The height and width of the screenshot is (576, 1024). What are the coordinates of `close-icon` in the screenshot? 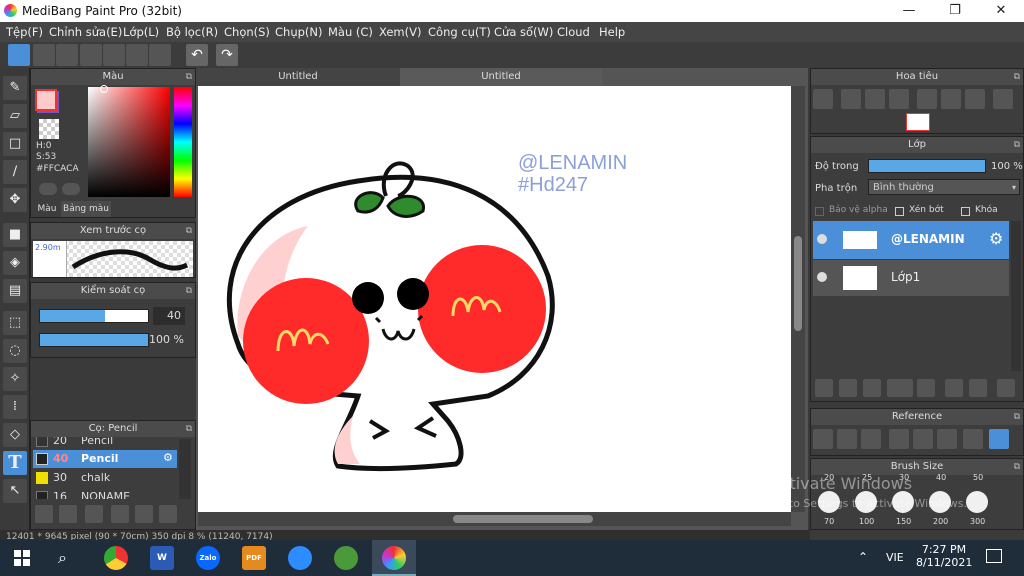 It's located at (871, 439).